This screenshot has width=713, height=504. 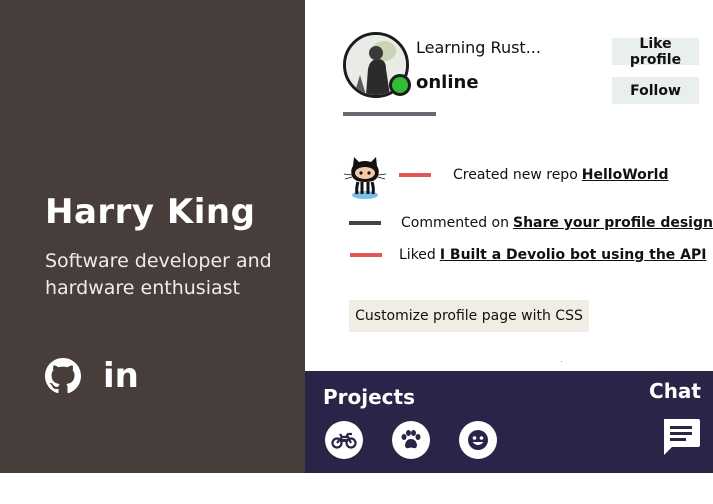 I want to click on chat-label: Chat, so click(x=675, y=391).